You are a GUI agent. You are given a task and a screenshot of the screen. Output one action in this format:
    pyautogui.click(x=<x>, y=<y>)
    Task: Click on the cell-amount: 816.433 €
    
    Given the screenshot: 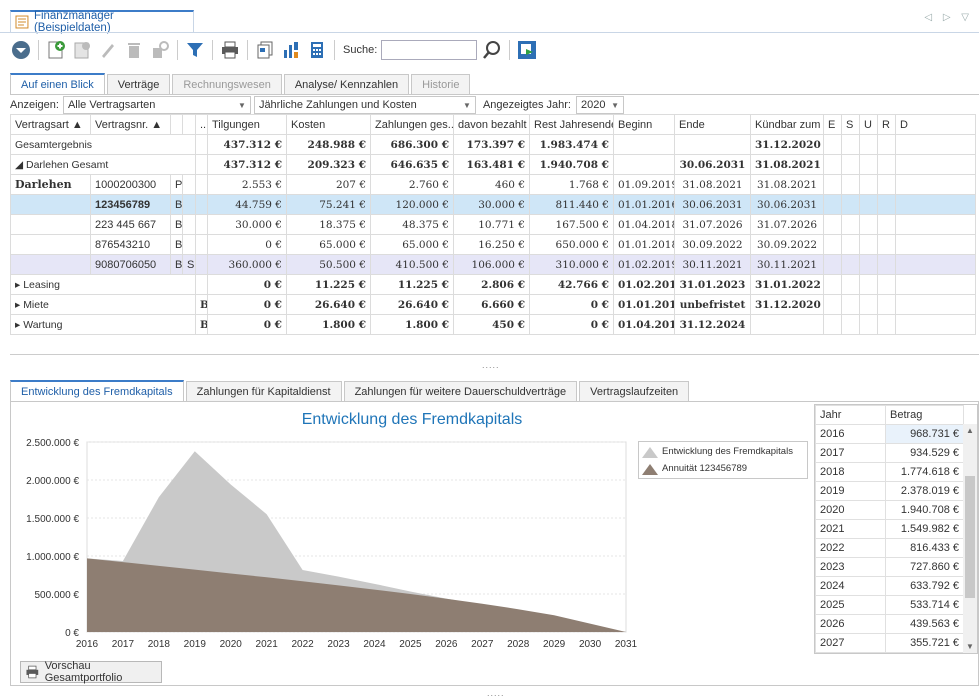 What is the action you would take?
    pyautogui.click(x=924, y=548)
    